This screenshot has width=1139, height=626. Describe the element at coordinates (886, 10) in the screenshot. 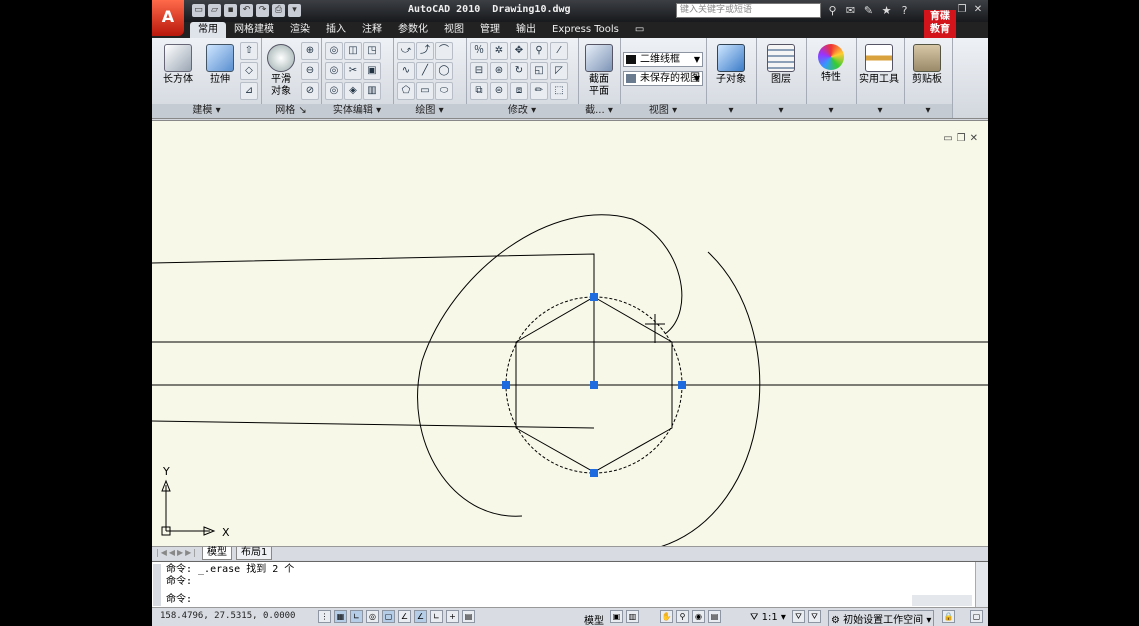

I see `favorites-star-icon: ★` at that location.